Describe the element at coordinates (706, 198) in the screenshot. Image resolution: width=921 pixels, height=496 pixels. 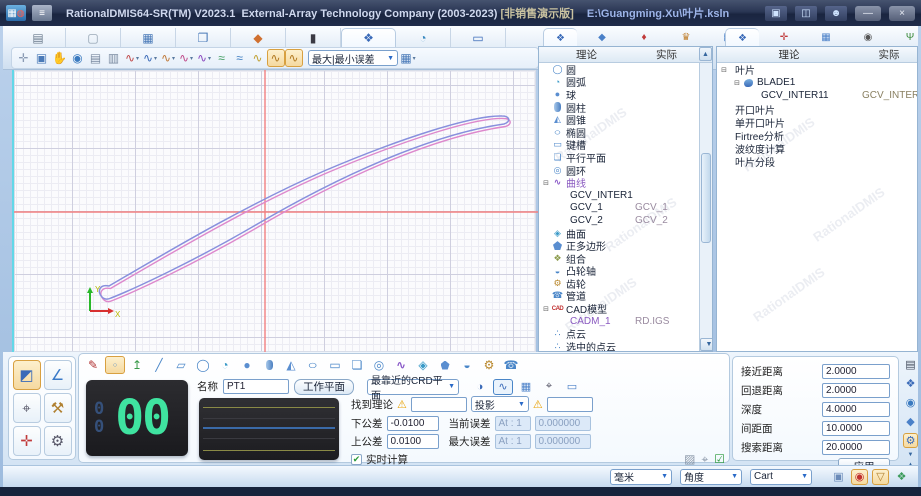
I see `scrollbar-thumb` at that location.